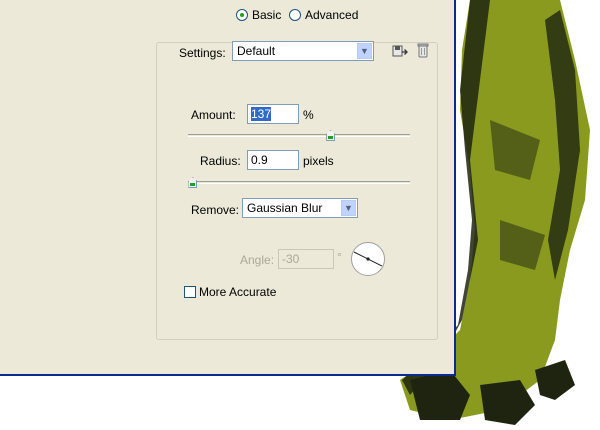 Image resolution: width=600 pixels, height=430 pixels. What do you see at coordinates (299, 135) in the screenshot?
I see `amount-slider-track` at bounding box center [299, 135].